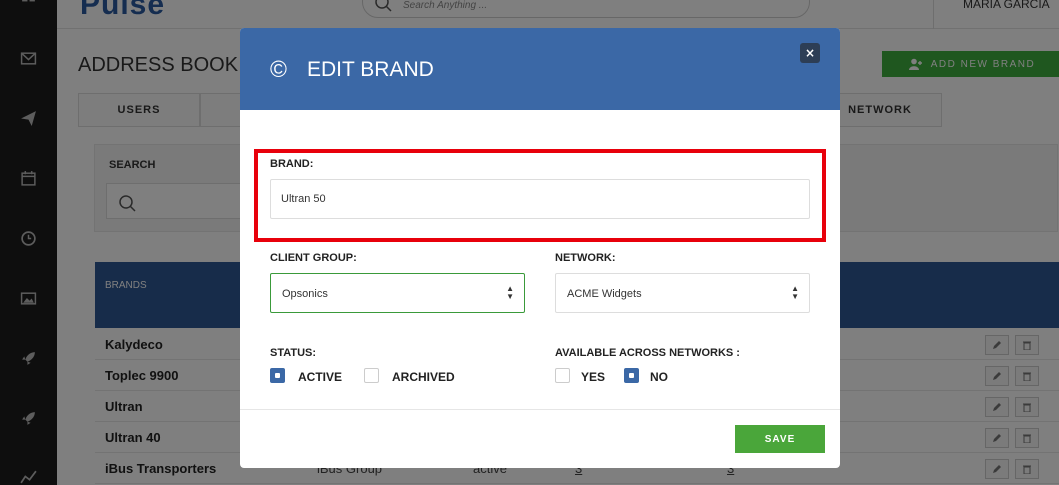  Describe the element at coordinates (540, 409) in the screenshot. I see `modal-footer-divider` at that location.